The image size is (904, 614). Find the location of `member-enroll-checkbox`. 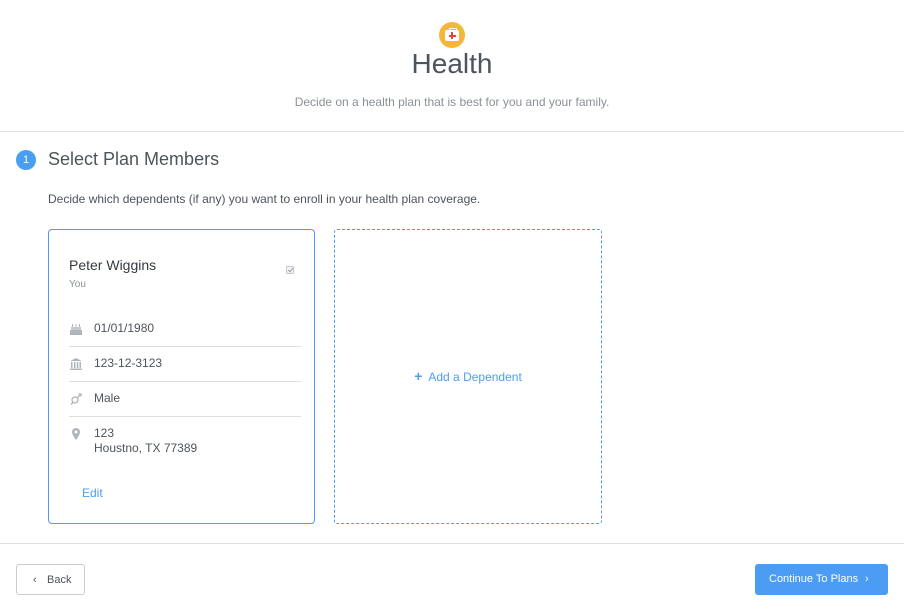

member-enroll-checkbox is located at coordinates (290, 270).